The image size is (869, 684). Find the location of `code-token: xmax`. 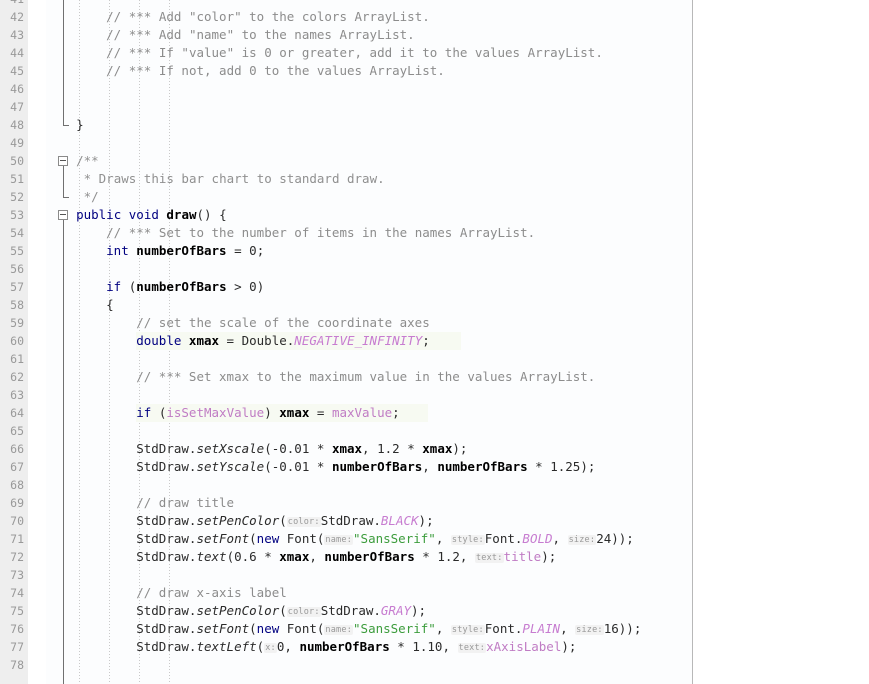

code-token: xmax is located at coordinates (294, 412).